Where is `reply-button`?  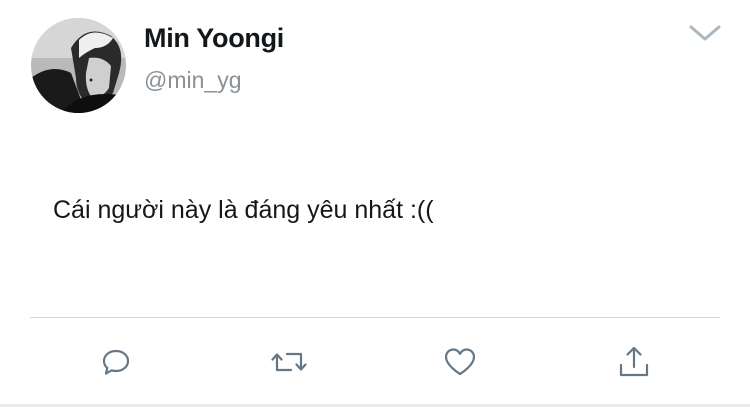
reply-button is located at coordinates (116, 362).